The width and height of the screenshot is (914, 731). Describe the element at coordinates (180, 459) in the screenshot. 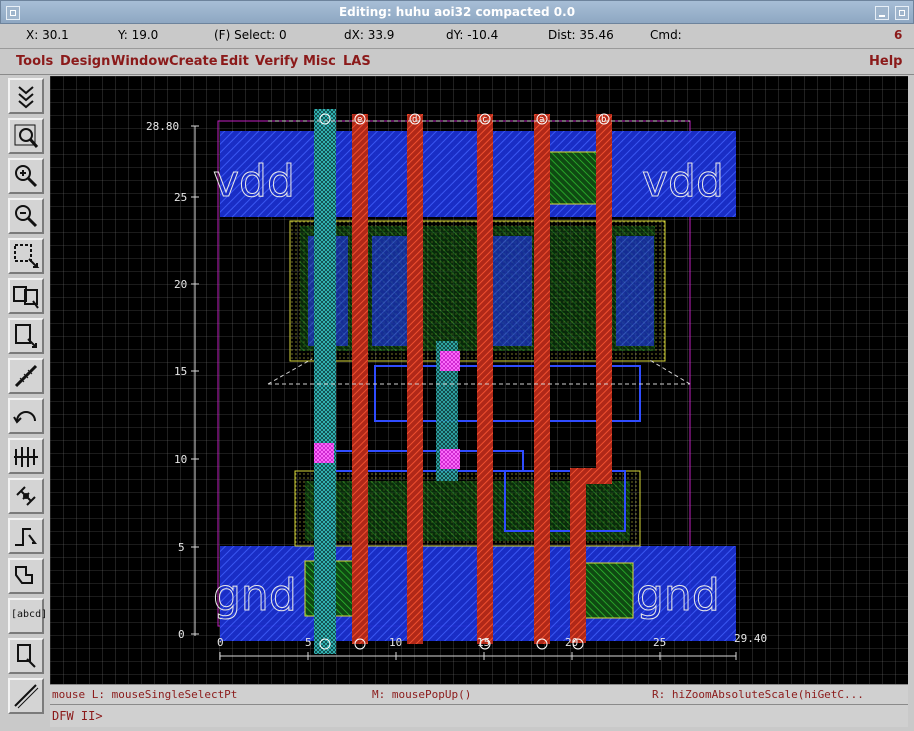

I see `y-tick-10: 10` at that location.